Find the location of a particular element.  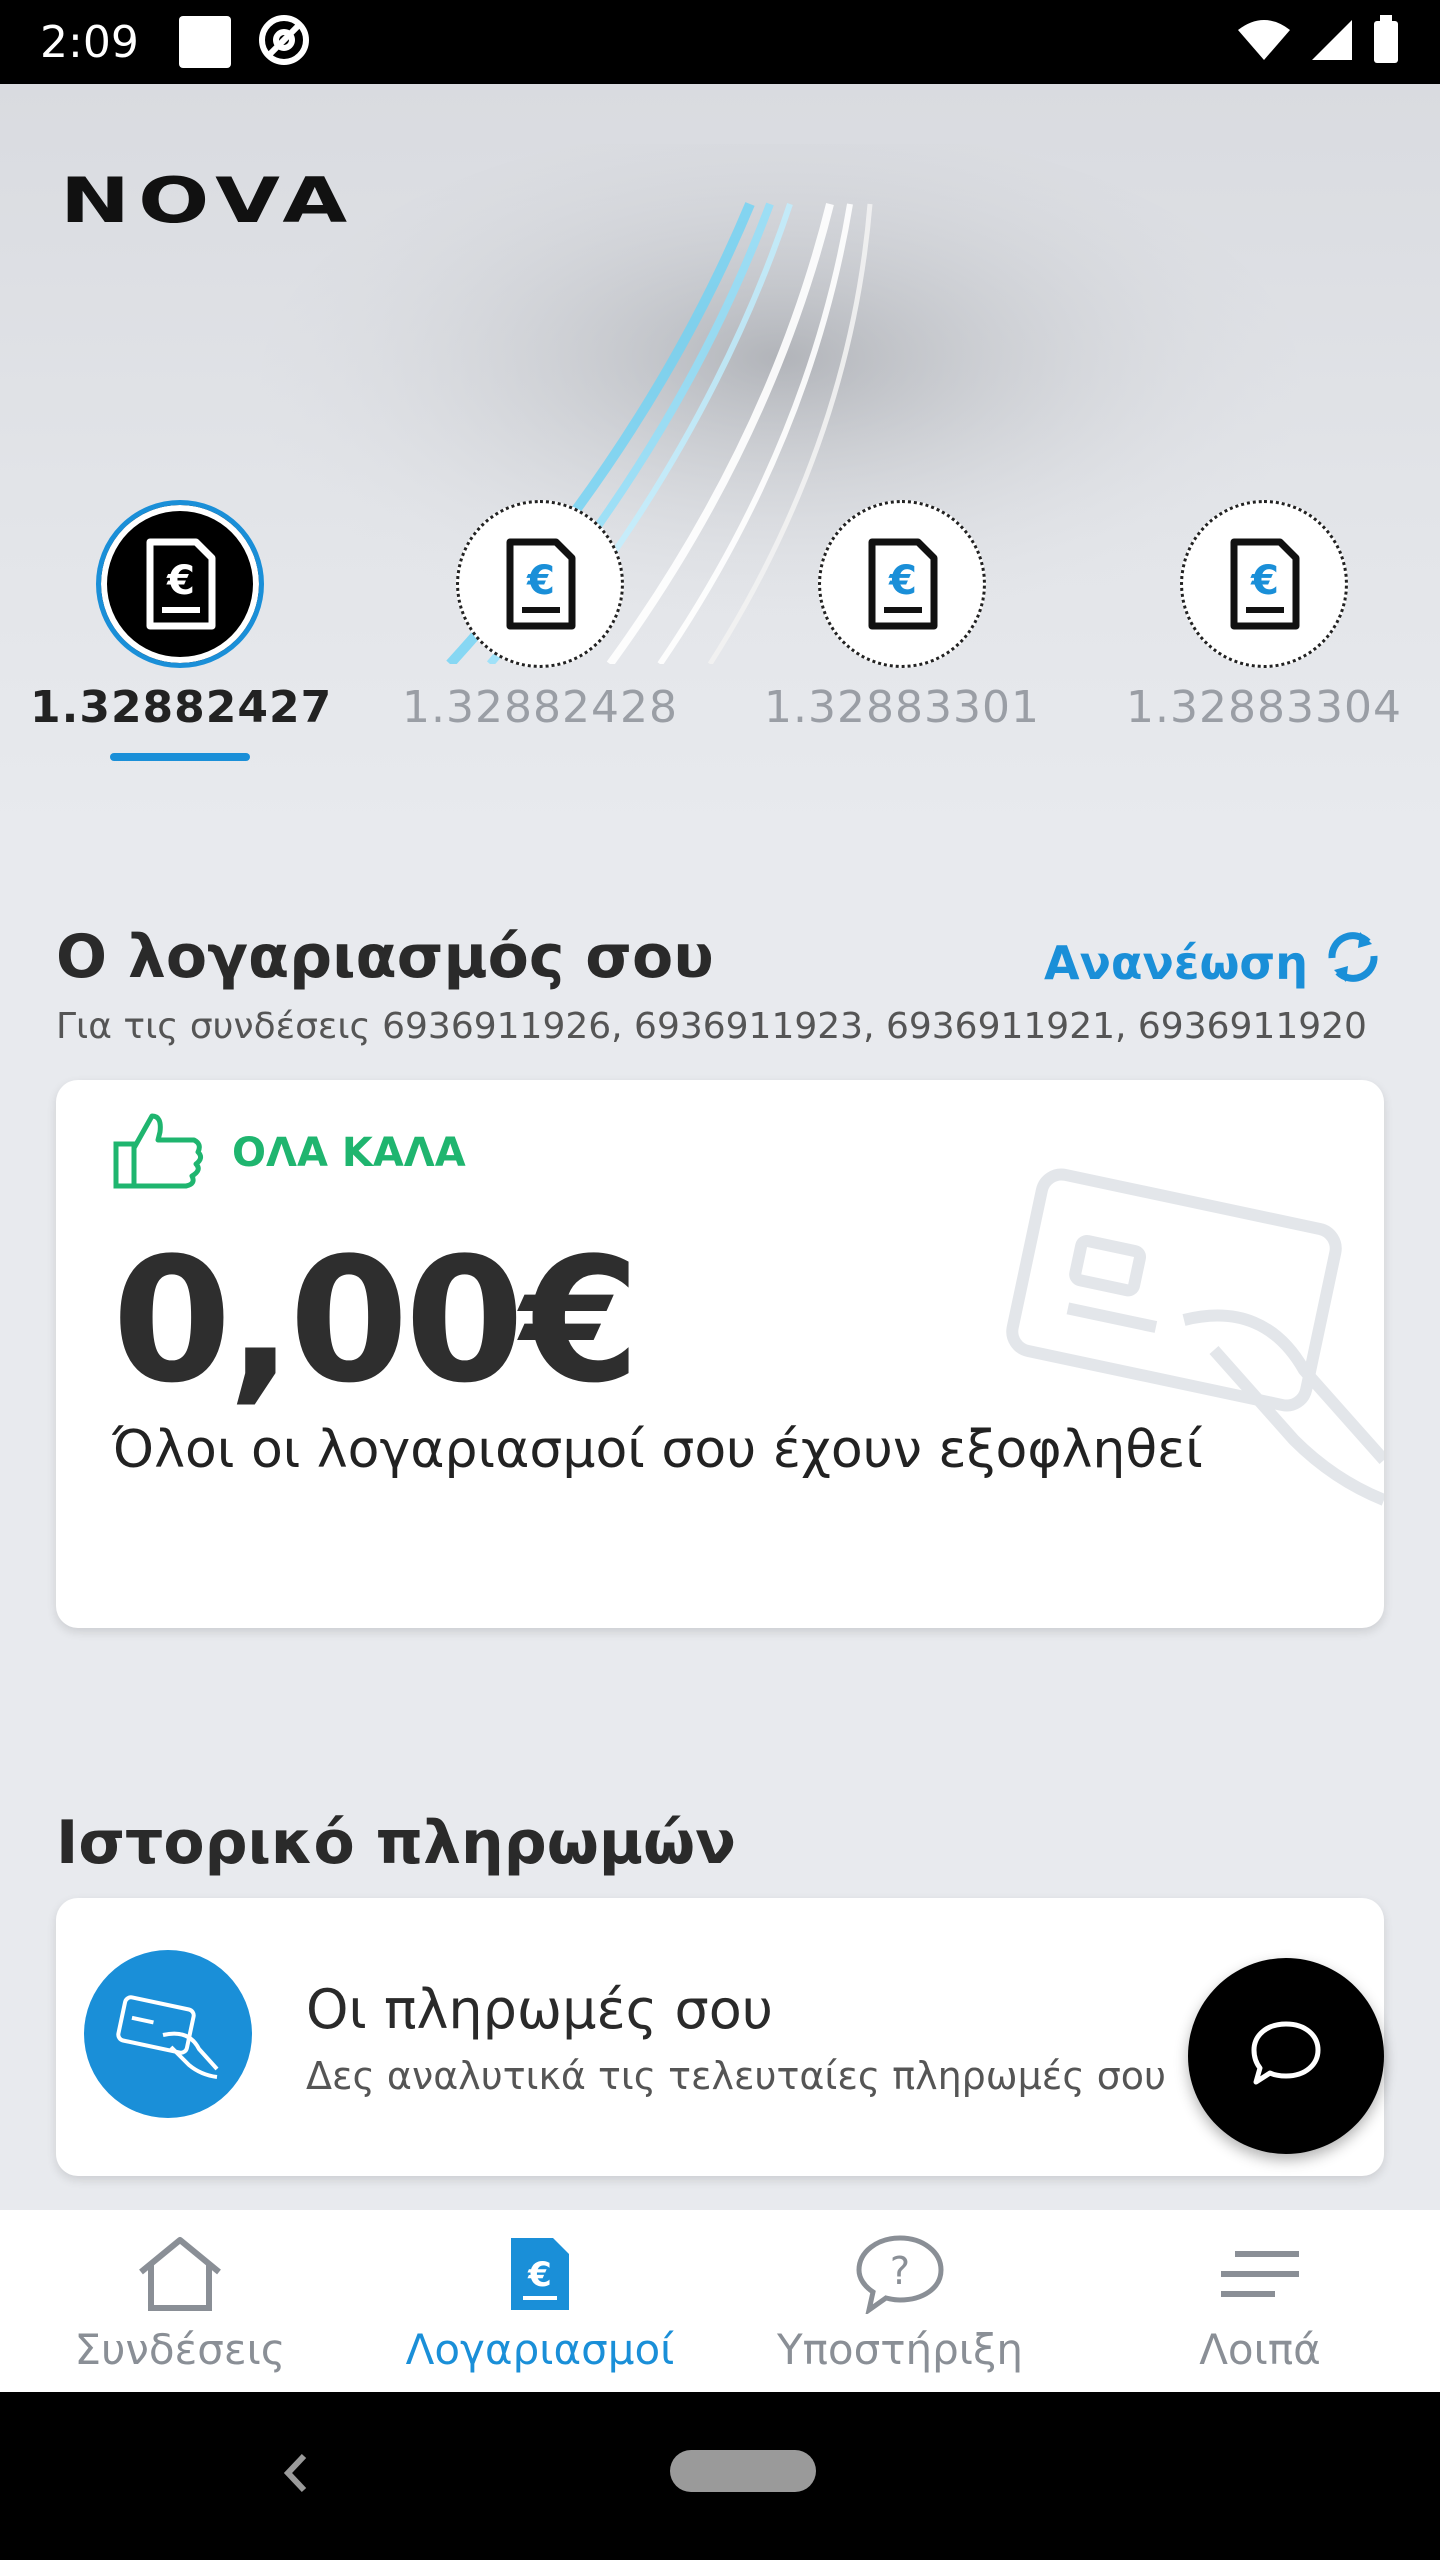

help-icon: ? is located at coordinates (900, 2276).